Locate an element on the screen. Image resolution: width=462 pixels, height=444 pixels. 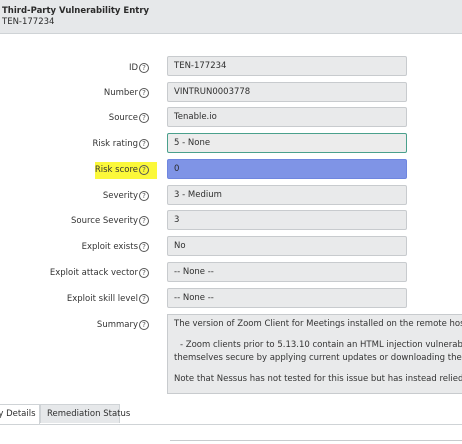
exploit-exists-label: Exploit exists is located at coordinates (109, 247).